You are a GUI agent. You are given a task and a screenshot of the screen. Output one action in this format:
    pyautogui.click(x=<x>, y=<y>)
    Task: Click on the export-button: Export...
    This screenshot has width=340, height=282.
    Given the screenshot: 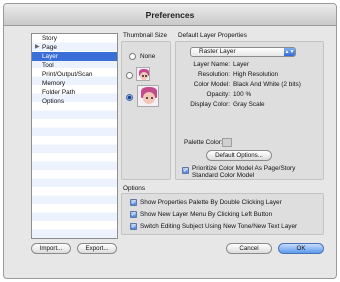 What is the action you would take?
    pyautogui.click(x=97, y=248)
    